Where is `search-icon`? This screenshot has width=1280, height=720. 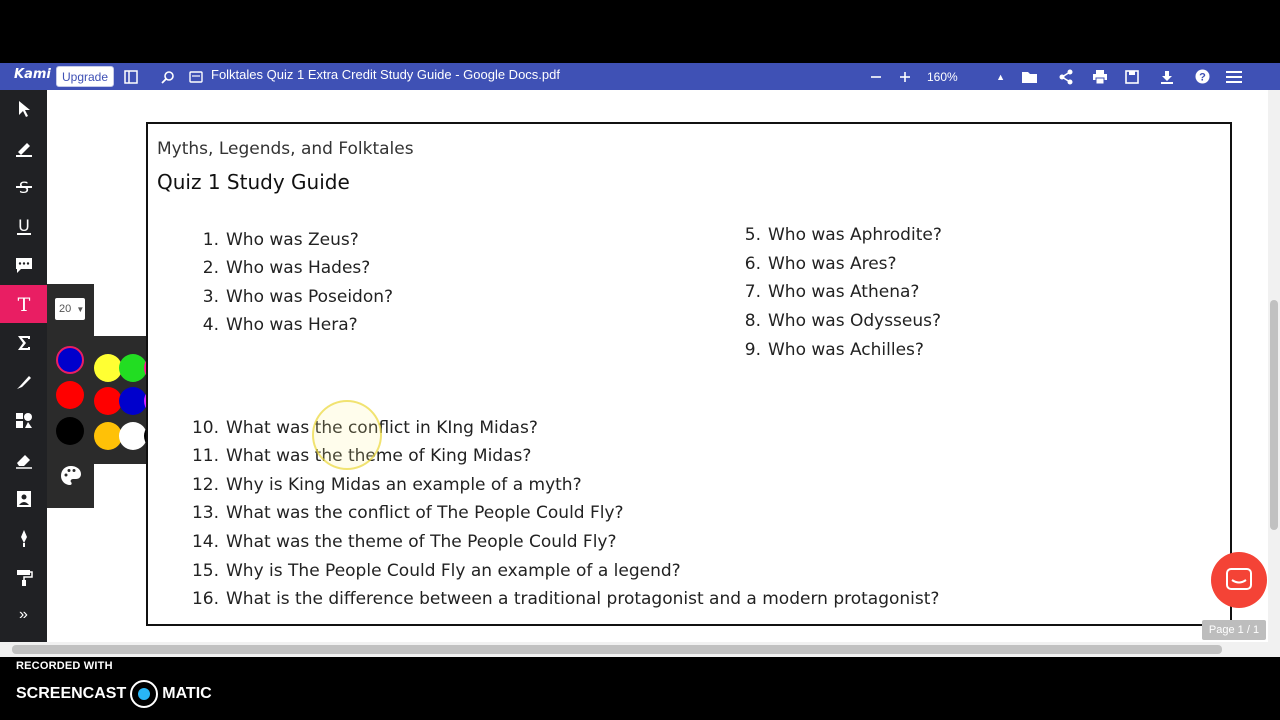 search-icon is located at coordinates (168, 76).